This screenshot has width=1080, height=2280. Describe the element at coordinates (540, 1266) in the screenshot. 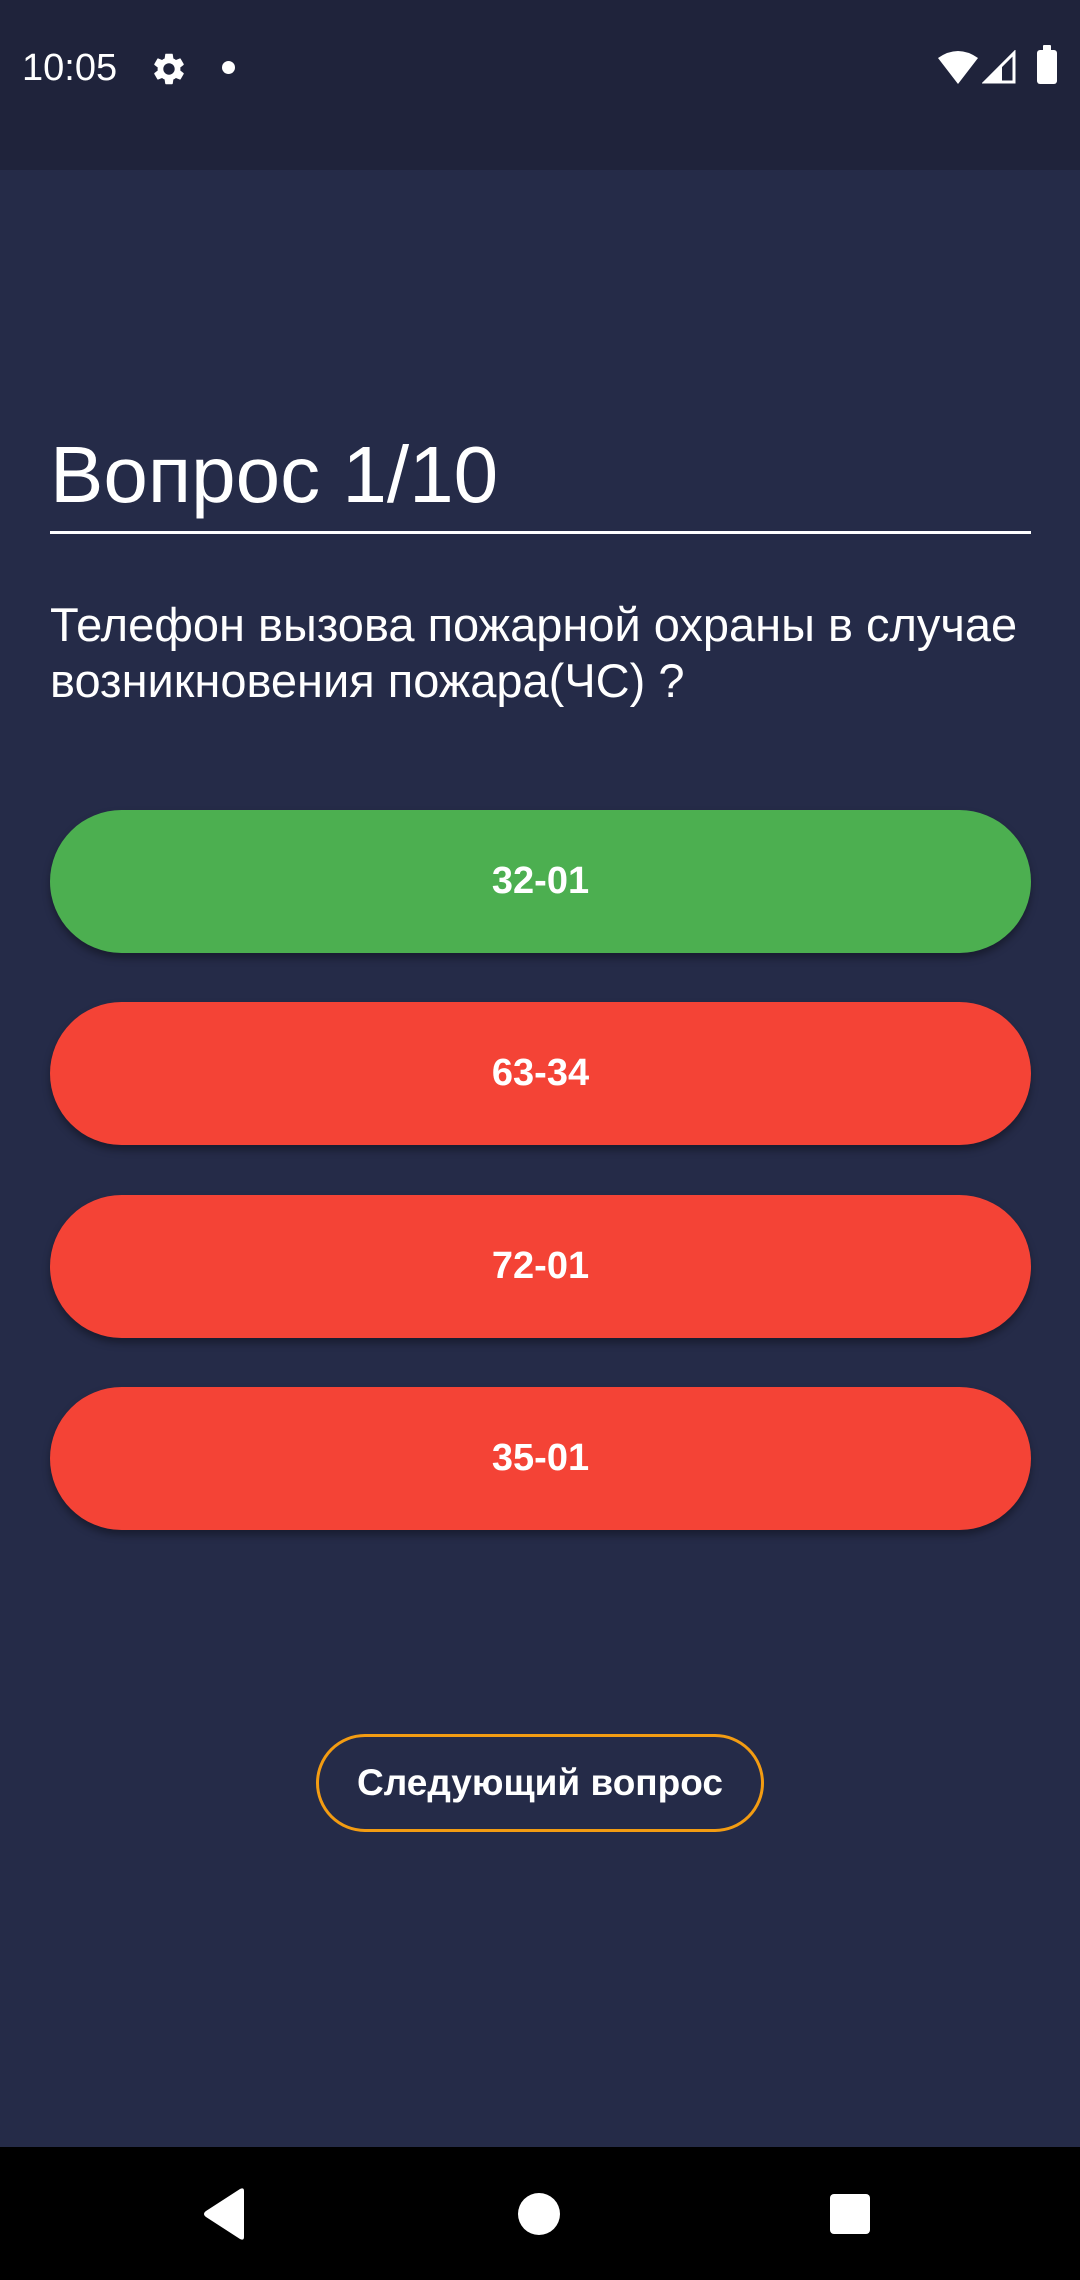

I see `answer-button-3: 72-01` at that location.